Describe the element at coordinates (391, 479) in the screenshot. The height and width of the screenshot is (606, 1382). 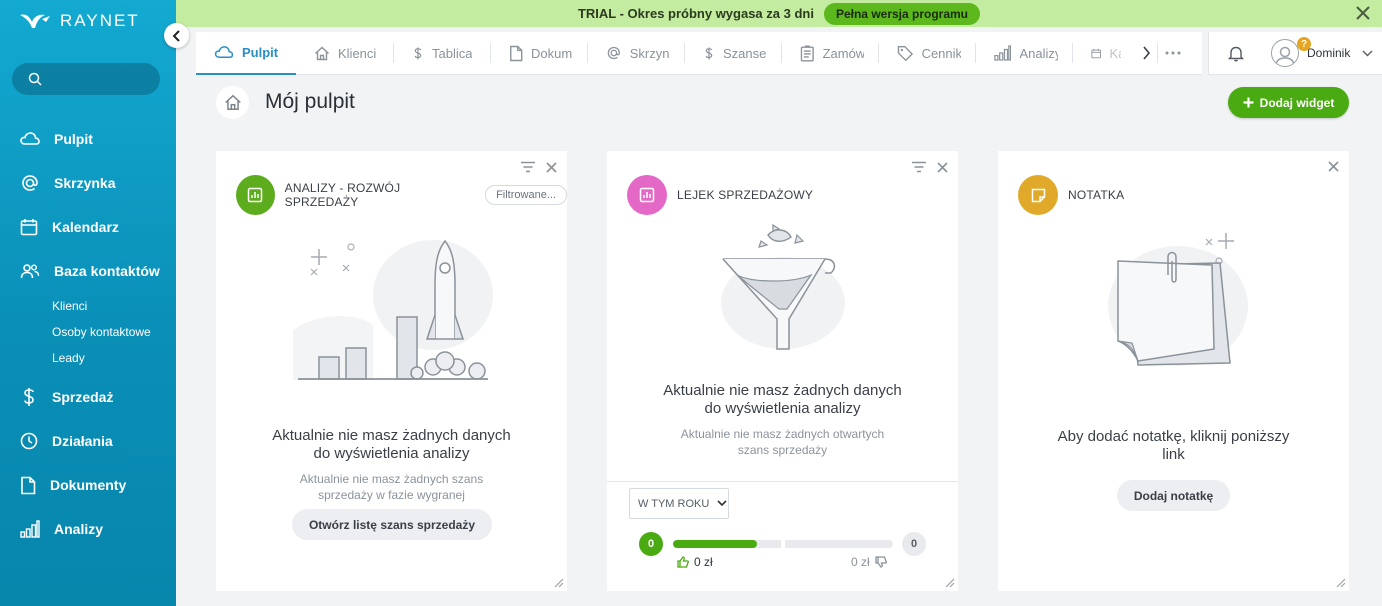
I see `empty-submessage-line: Aktualnie nie masz żadnych szans` at that location.